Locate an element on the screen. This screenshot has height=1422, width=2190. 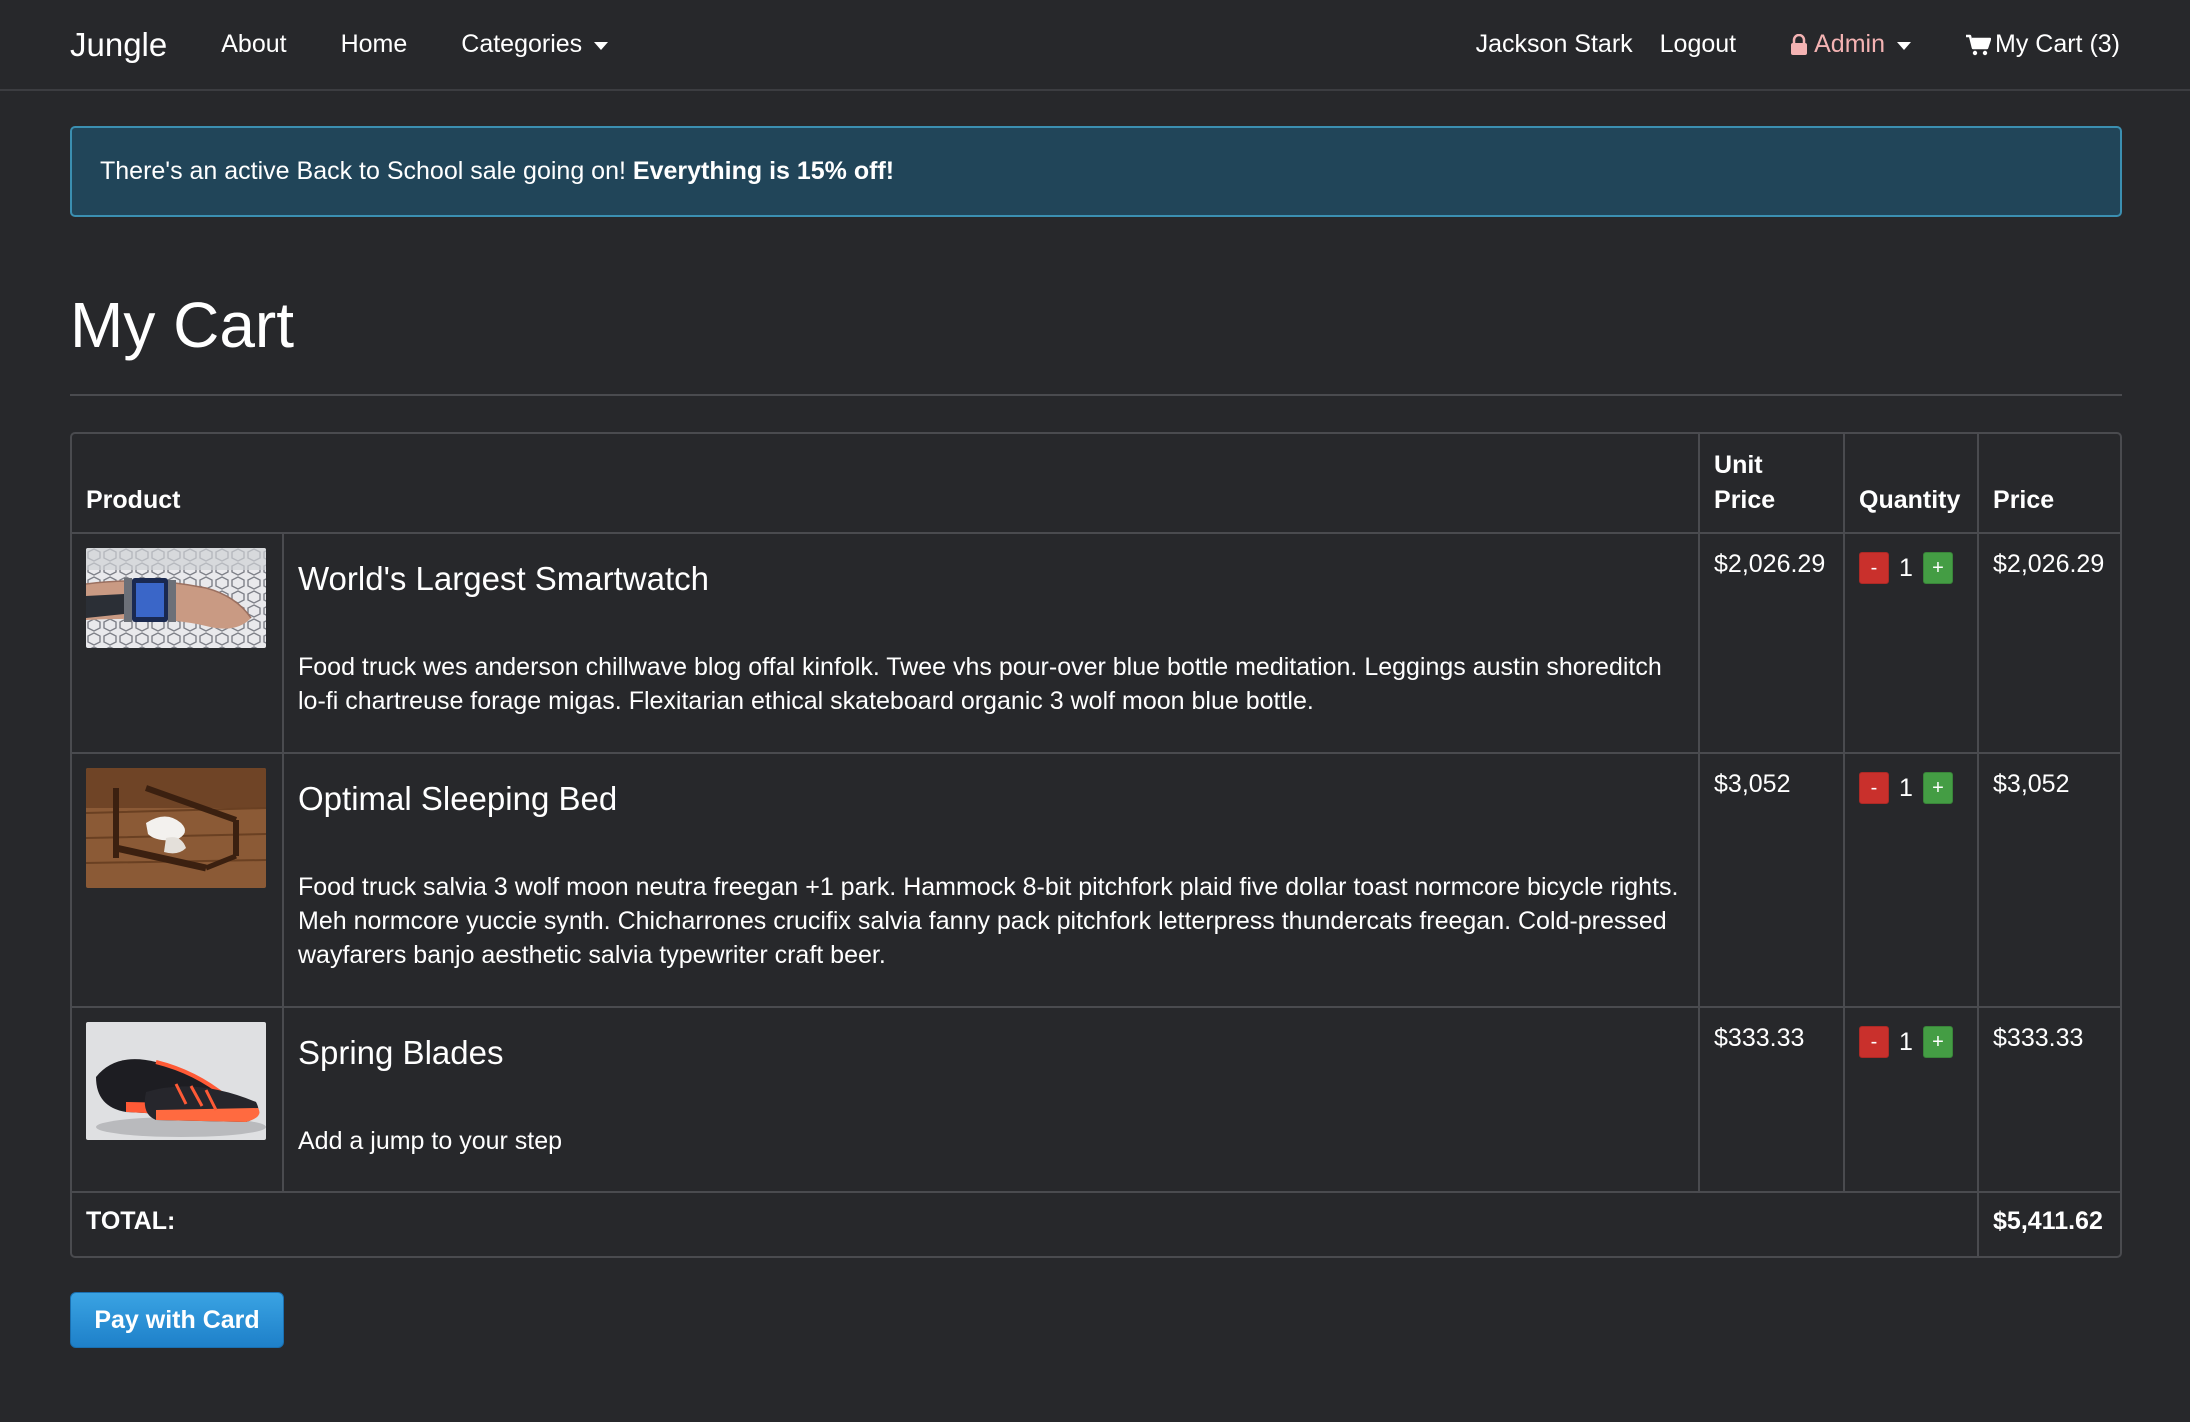
product-image-smartwatch is located at coordinates (176, 598).